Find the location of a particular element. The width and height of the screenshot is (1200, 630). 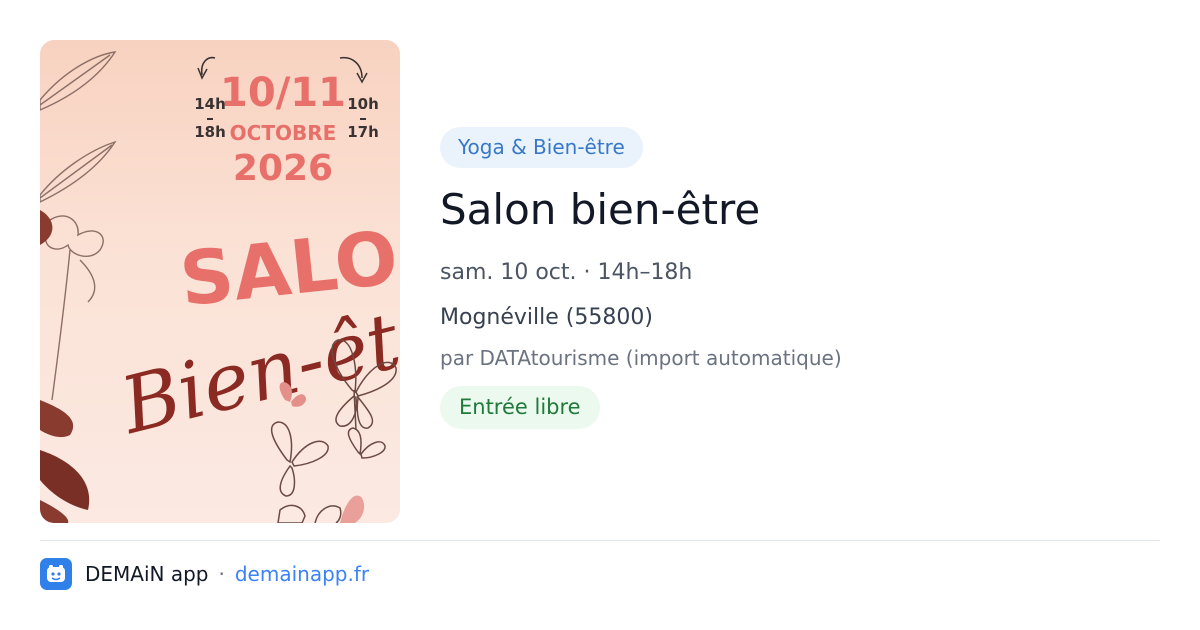

poster-month: OCTOBRE is located at coordinates (283, 133).